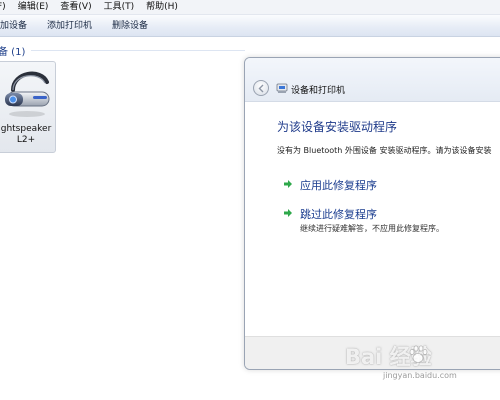 The image size is (500, 400). What do you see at coordinates (338, 214) in the screenshot?
I see `skip-fix-label: 跳过此修复程序` at bounding box center [338, 214].